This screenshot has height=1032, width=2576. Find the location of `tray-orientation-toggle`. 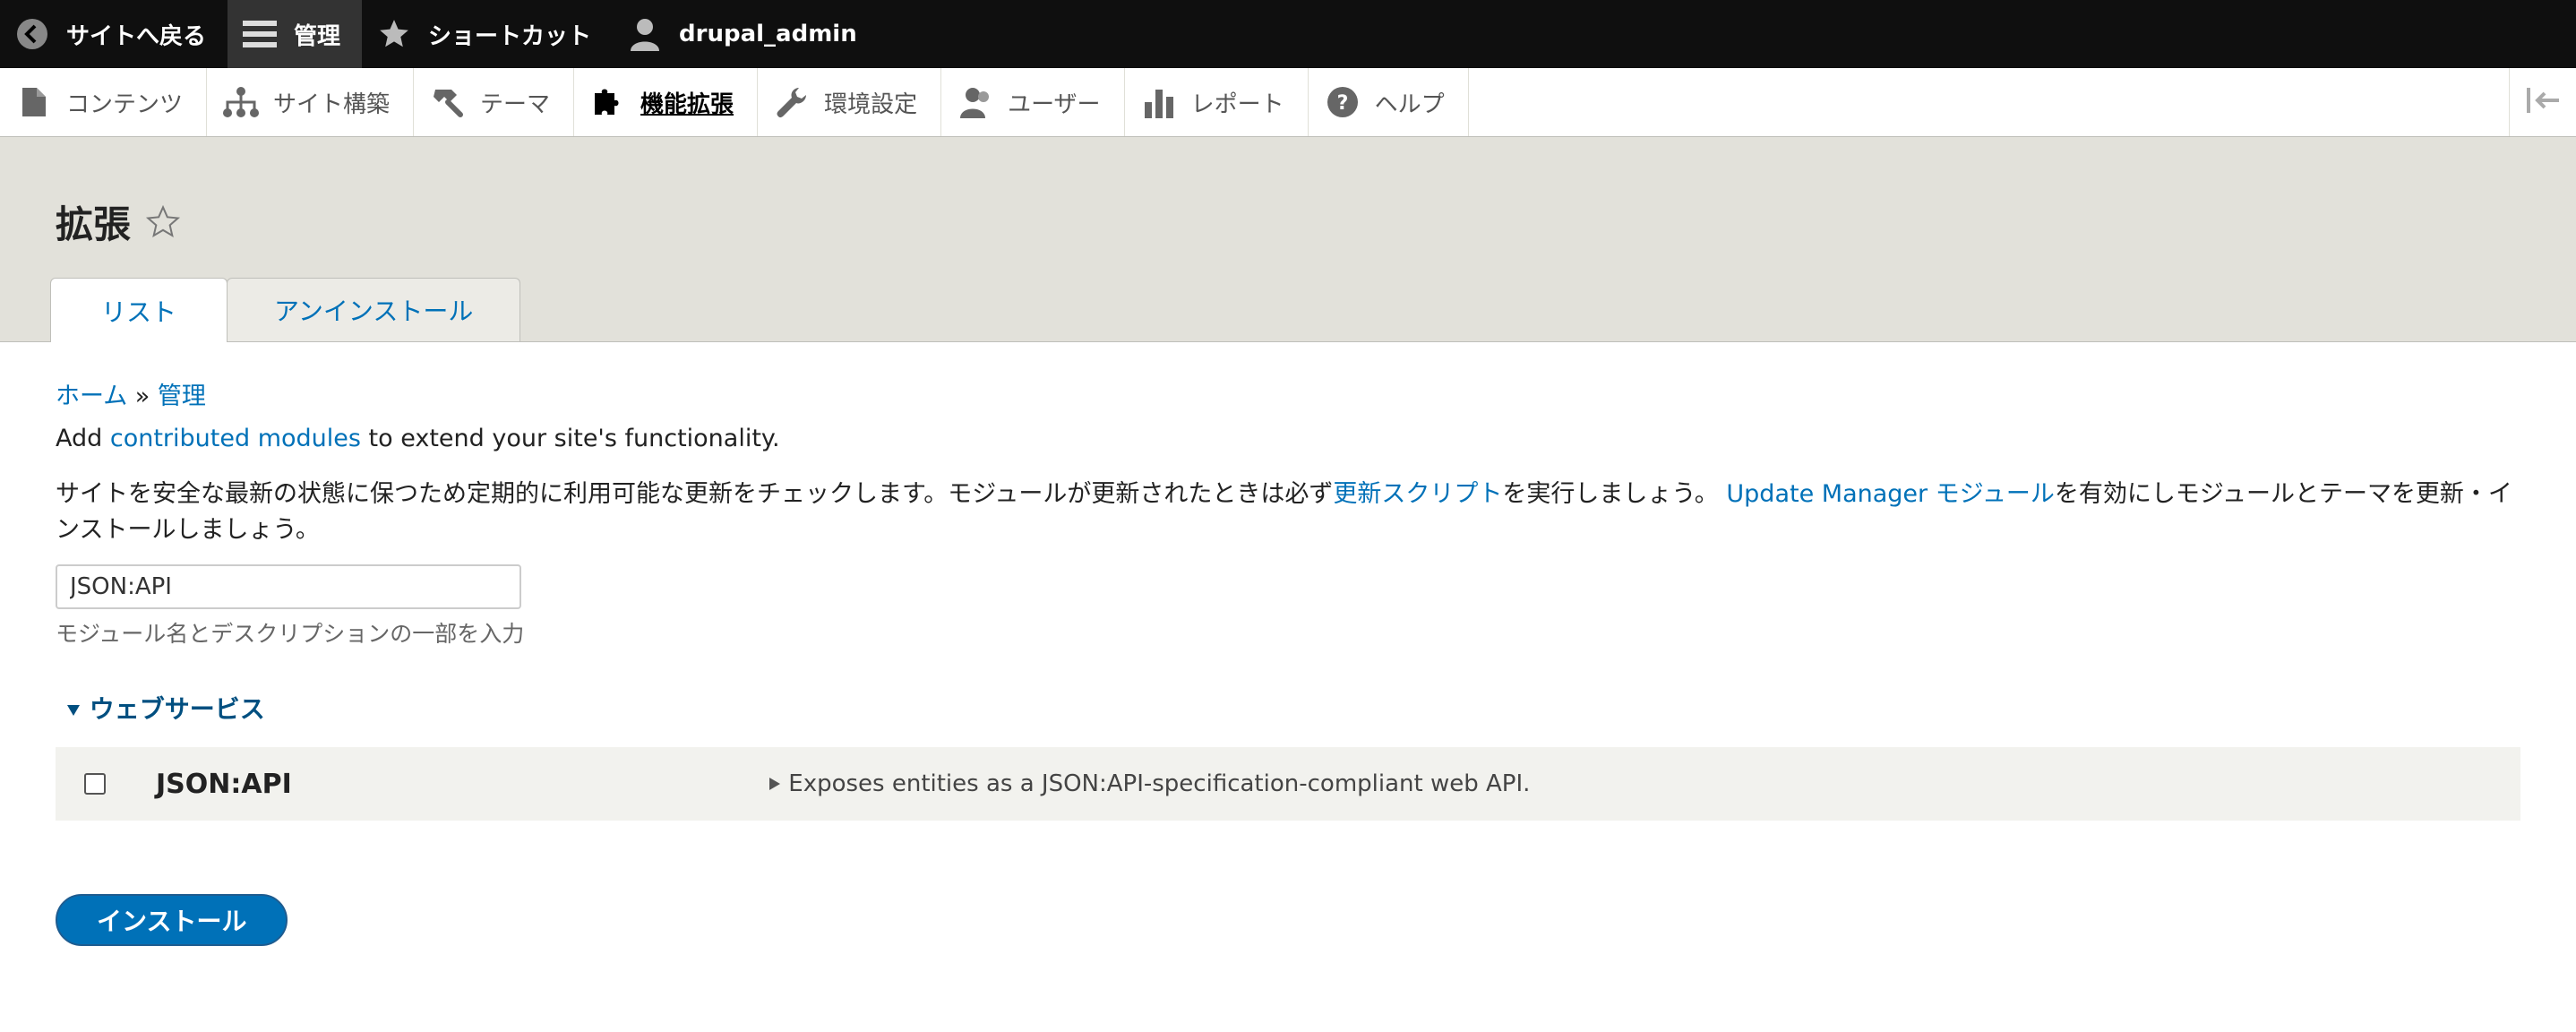

tray-orientation-toggle is located at coordinates (2542, 102).